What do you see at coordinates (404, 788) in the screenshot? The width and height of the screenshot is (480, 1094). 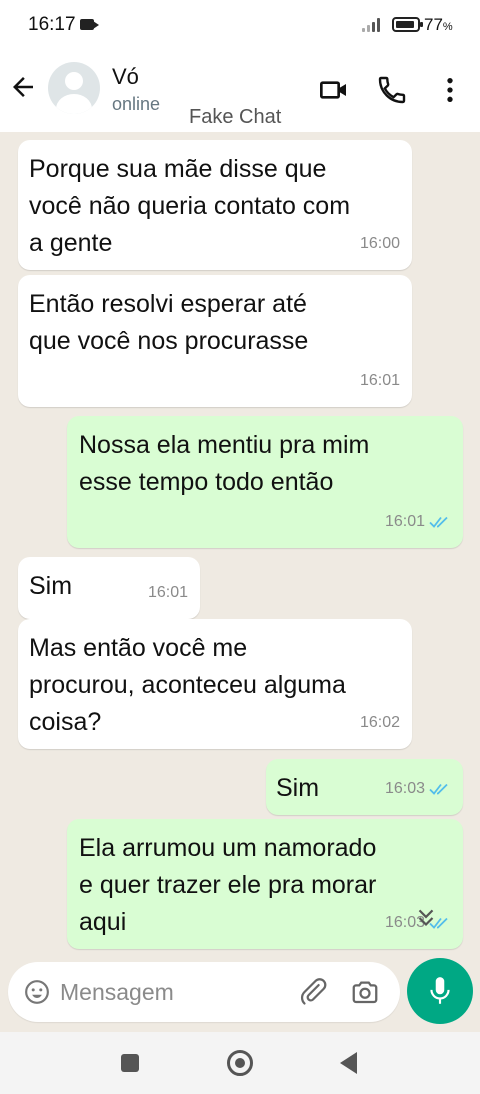 I see `message-time: 16:03` at bounding box center [404, 788].